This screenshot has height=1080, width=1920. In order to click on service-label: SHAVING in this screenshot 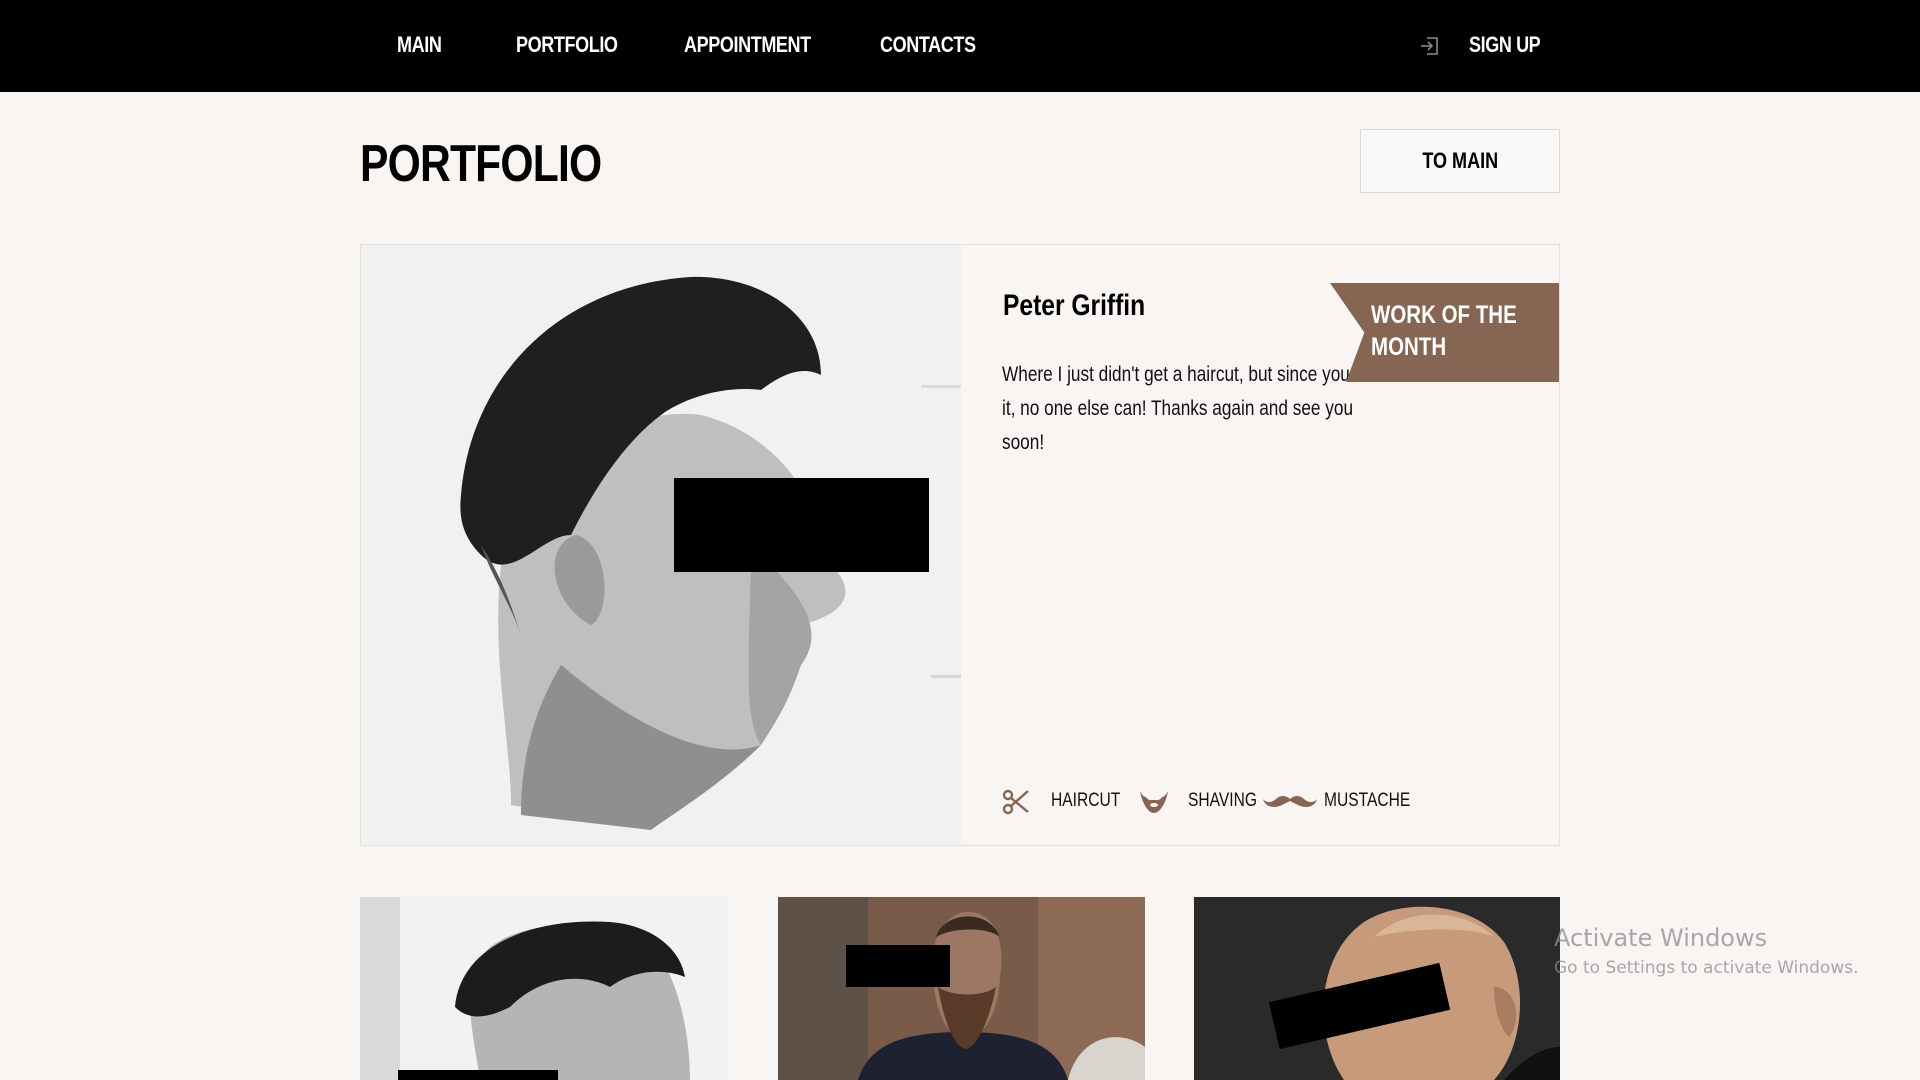, I will do `click(1222, 800)`.